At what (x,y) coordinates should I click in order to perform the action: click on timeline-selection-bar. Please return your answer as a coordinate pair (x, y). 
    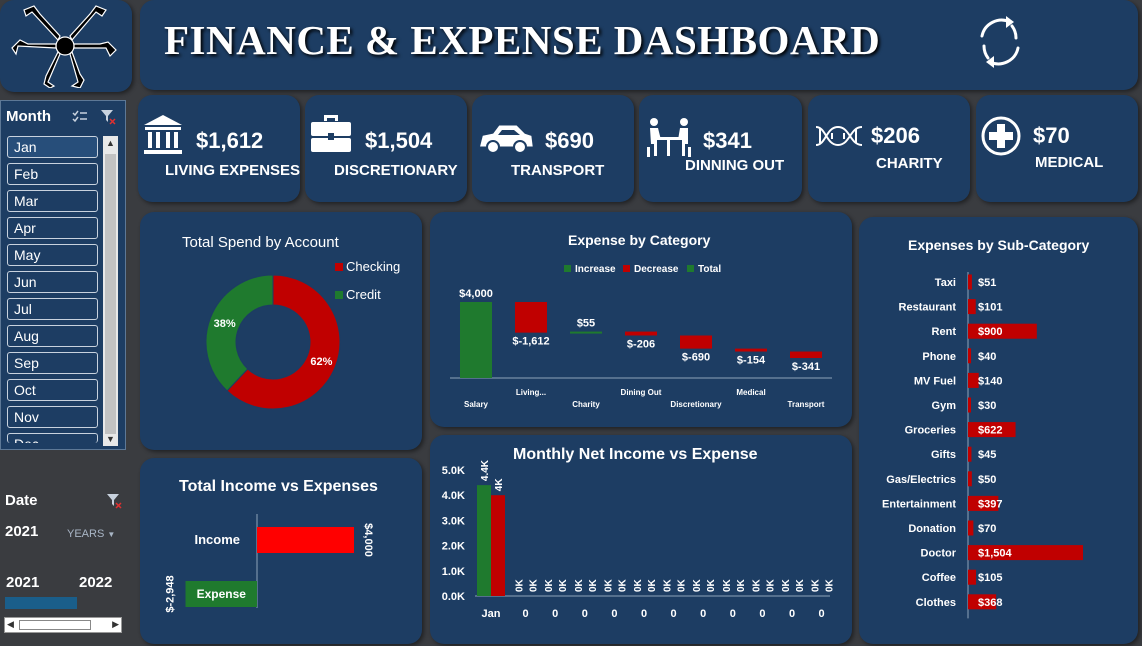
    Looking at the image, I should click on (41, 603).